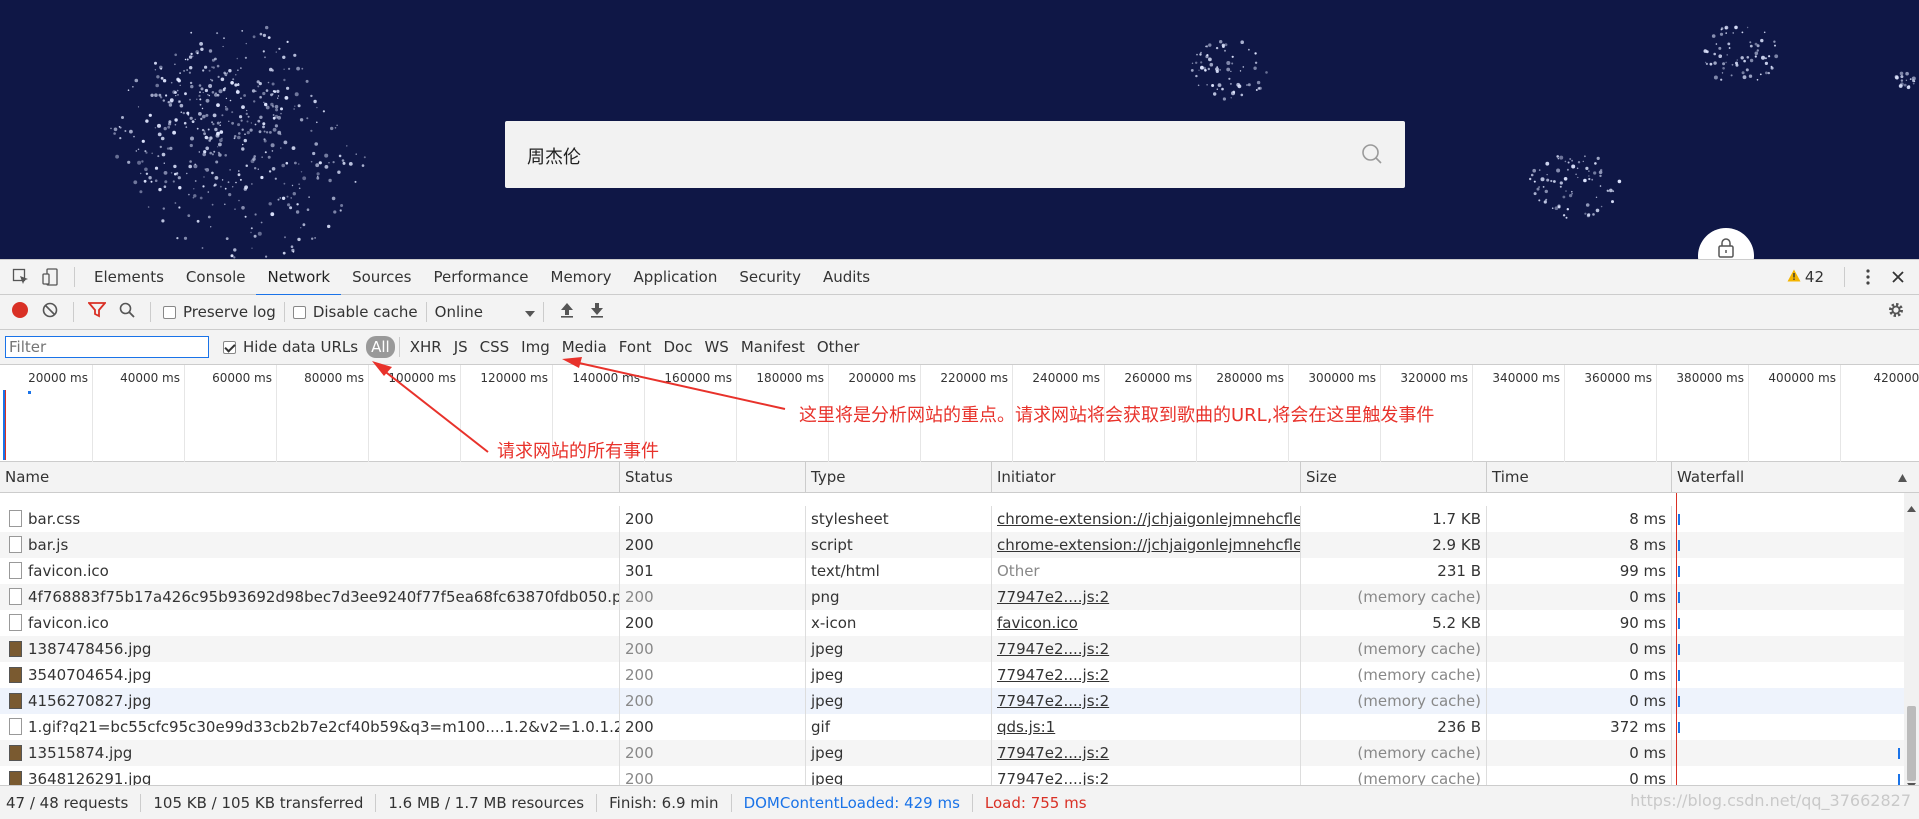 Image resolution: width=1919 pixels, height=819 pixels. Describe the element at coordinates (1037, 623) in the screenshot. I see `request-initiator: favicon.ico` at that location.